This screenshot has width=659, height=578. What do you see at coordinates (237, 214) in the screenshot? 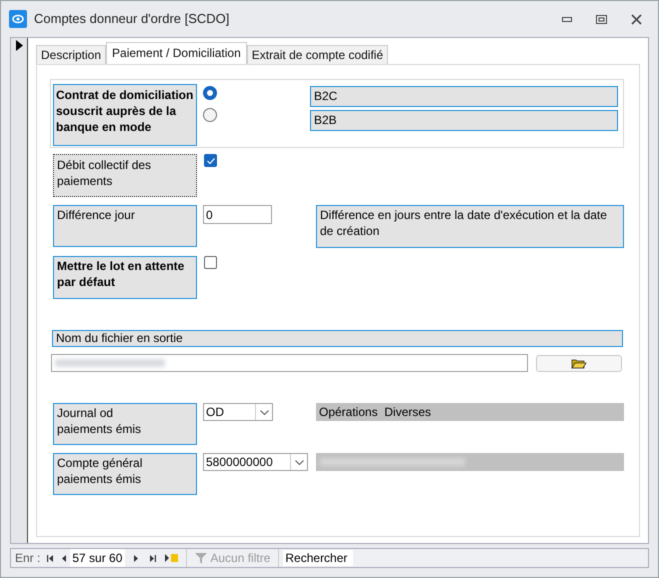
I see `input-field: 0` at bounding box center [237, 214].